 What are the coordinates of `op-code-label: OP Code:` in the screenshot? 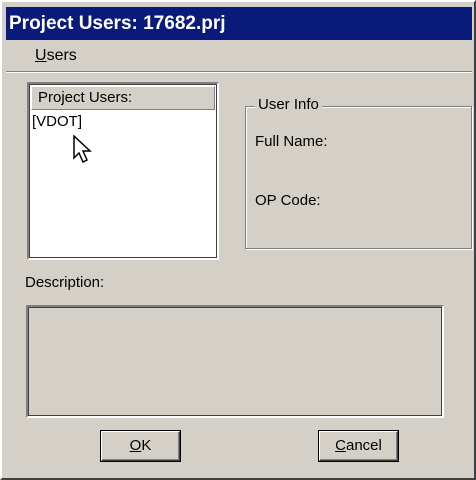 It's located at (288, 200).